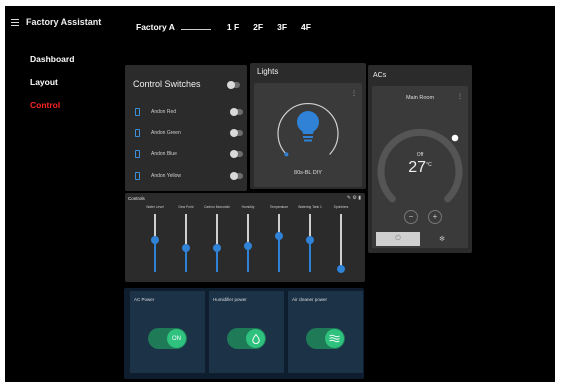 Image resolution: width=564 pixels, height=388 pixels. I want to click on light-device-name: 80s-BL DIY, so click(308, 173).